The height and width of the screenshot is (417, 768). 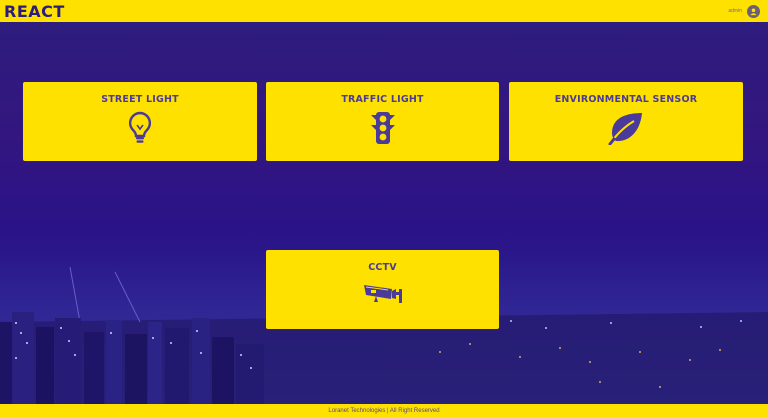 I want to click on card-title: STREET LIGHT, so click(x=140, y=99).